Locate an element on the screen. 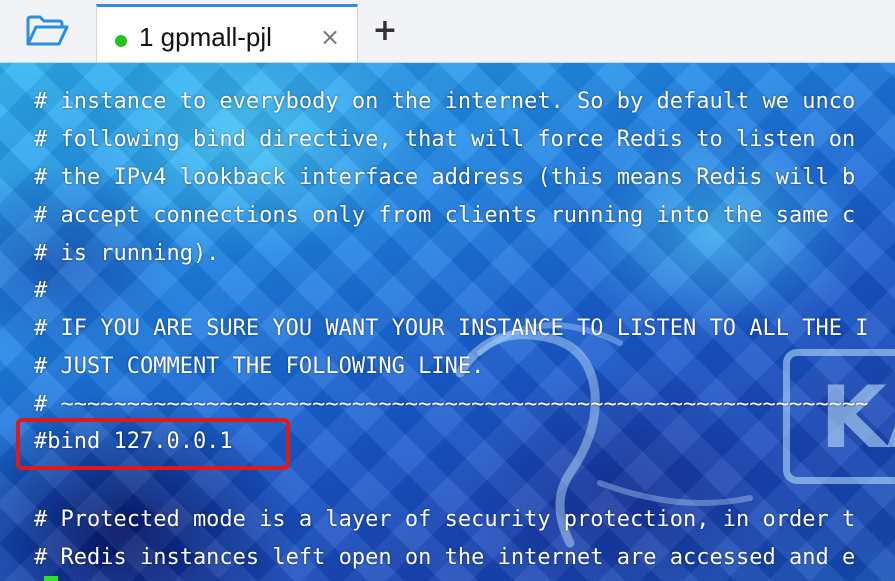 This screenshot has height=581, width=895. terminal-line: # is located at coordinates (41, 290).